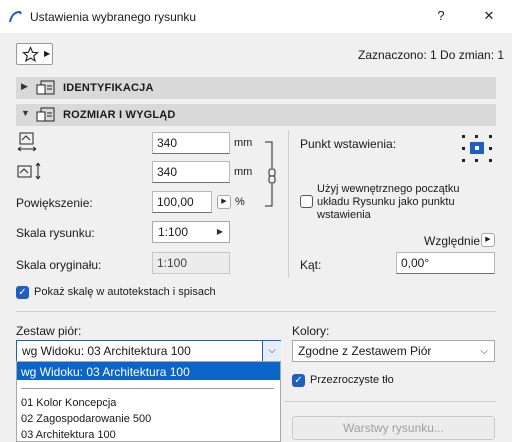 The height and width of the screenshot is (442, 512). I want to click on id-section-icon, so click(45, 87).